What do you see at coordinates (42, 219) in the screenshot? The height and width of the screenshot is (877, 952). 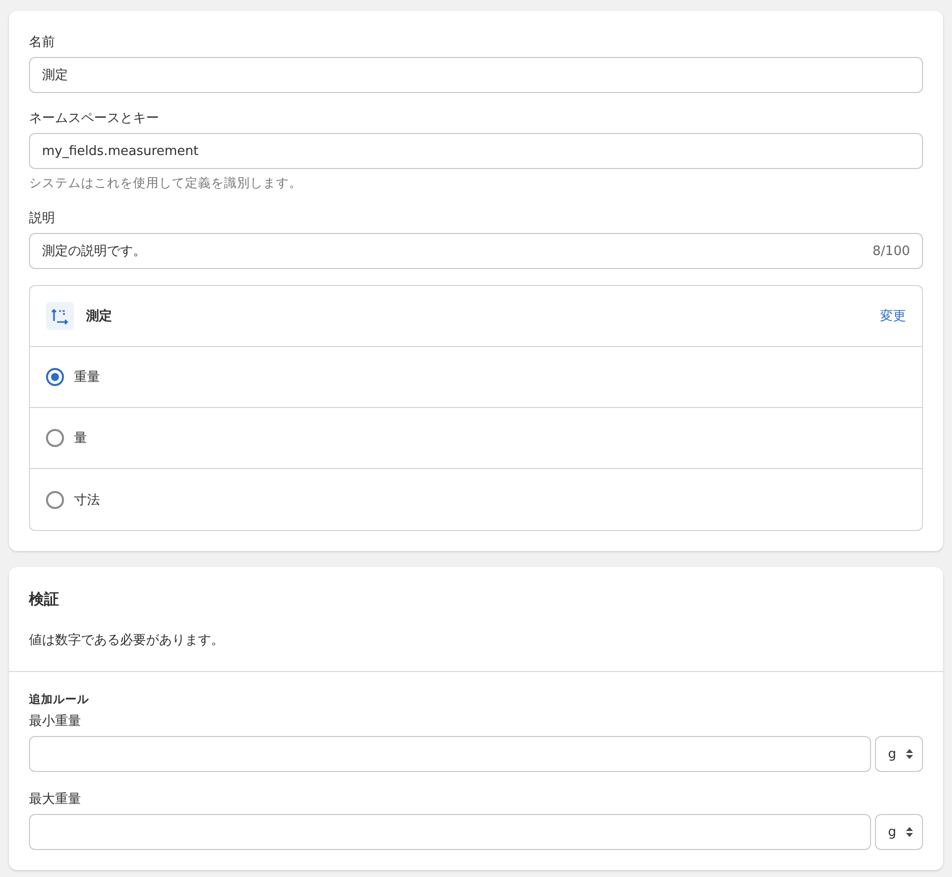 I see `field-label: 説明` at bounding box center [42, 219].